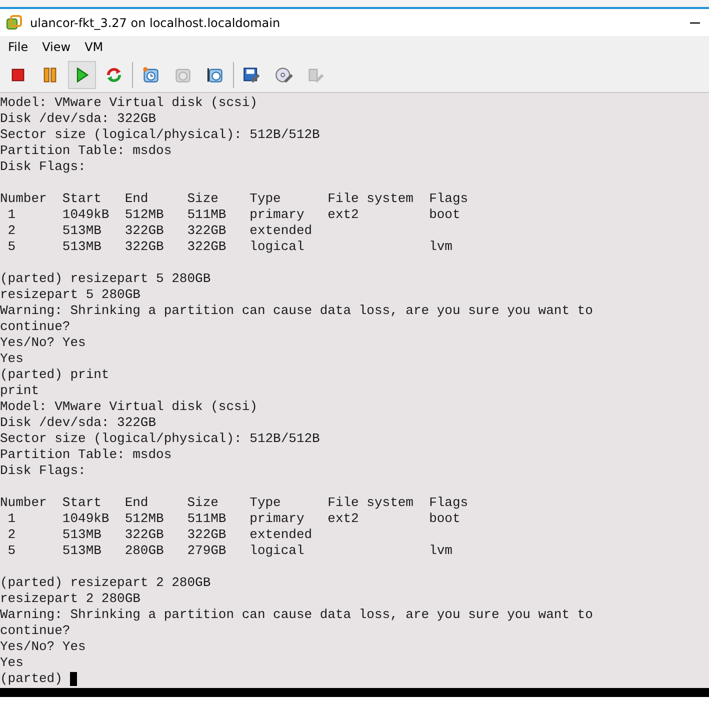 The height and width of the screenshot is (711, 709). I want to click on floppy-wrench-icon, so click(252, 75).